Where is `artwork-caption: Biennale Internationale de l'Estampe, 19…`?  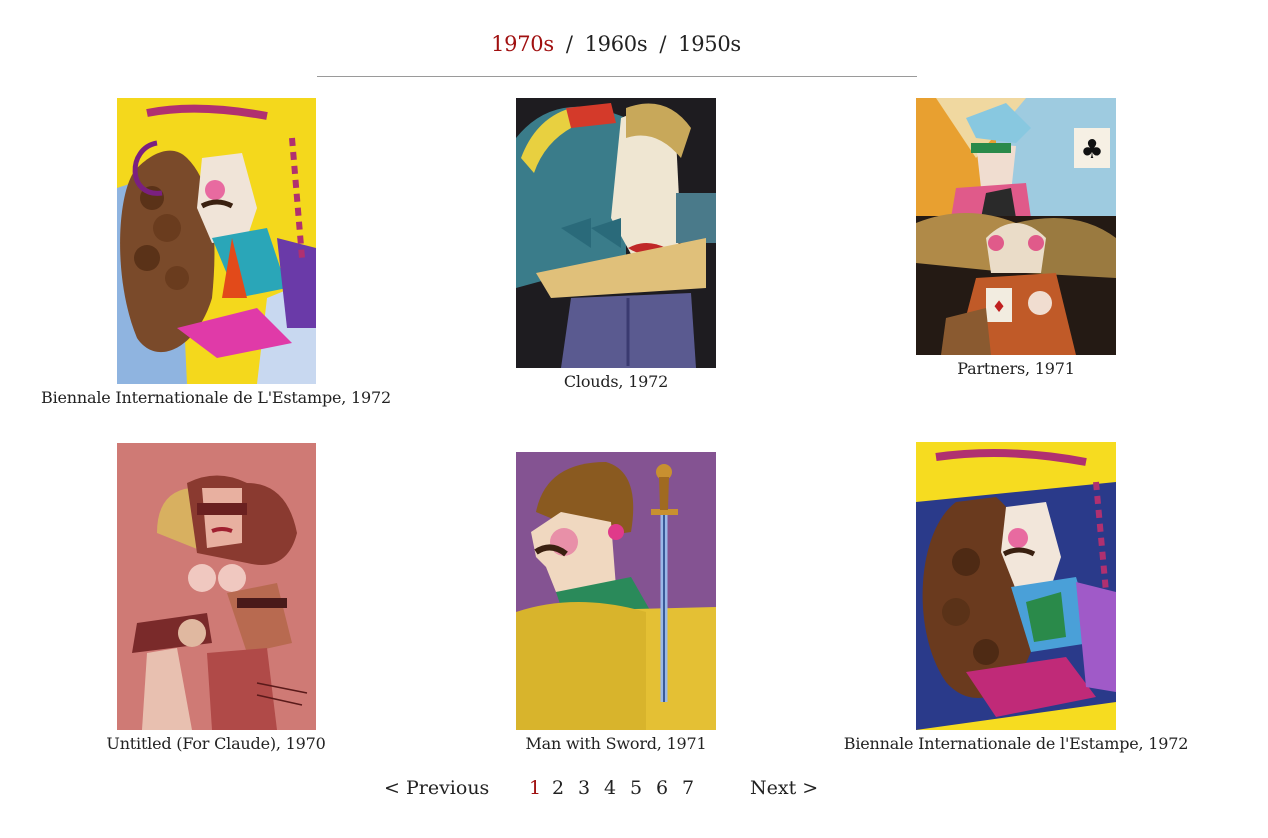
artwork-caption: Biennale Internationale de l'Estampe, 19… is located at coordinates (1016, 743).